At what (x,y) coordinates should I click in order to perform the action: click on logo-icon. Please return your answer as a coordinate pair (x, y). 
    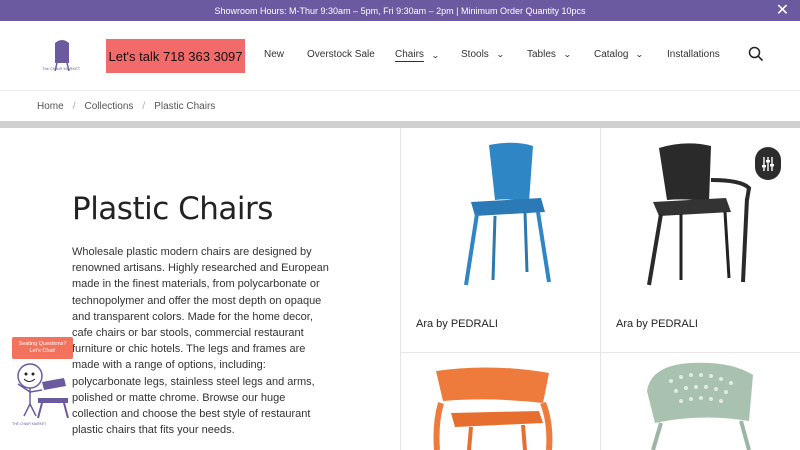
    Looking at the image, I should click on (62, 57).